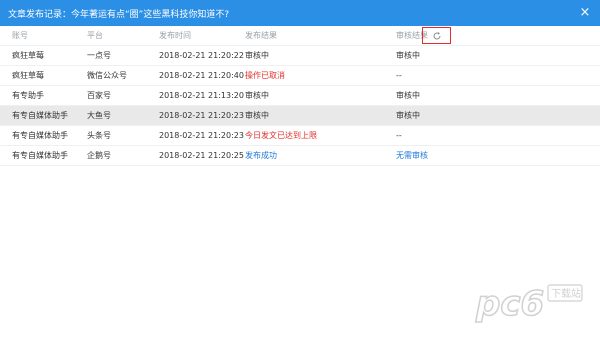 The width and height of the screenshot is (600, 343). What do you see at coordinates (281, 135) in the screenshot?
I see `publish-result-cell: 今日发文已达到上限` at bounding box center [281, 135].